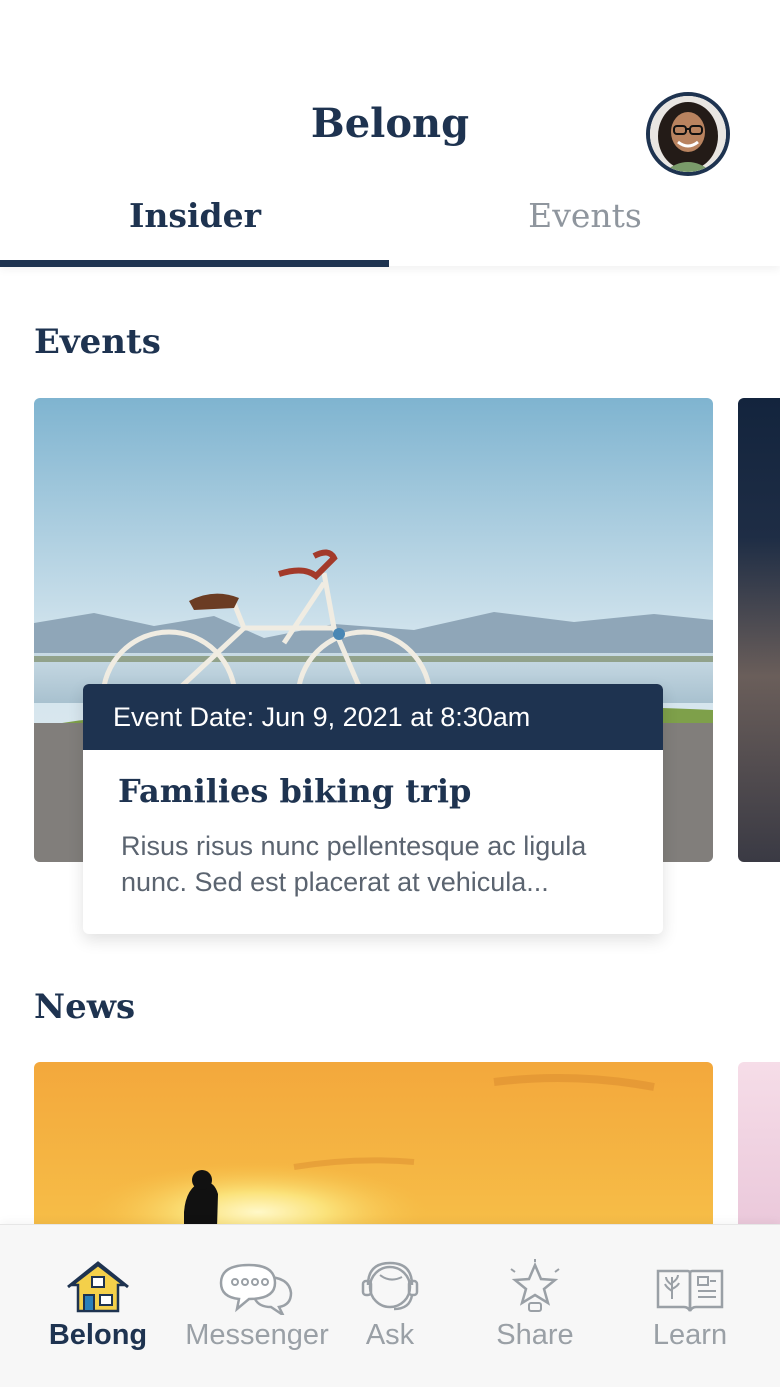  What do you see at coordinates (195, 228) in the screenshot?
I see `tab-insider: Insider` at bounding box center [195, 228].